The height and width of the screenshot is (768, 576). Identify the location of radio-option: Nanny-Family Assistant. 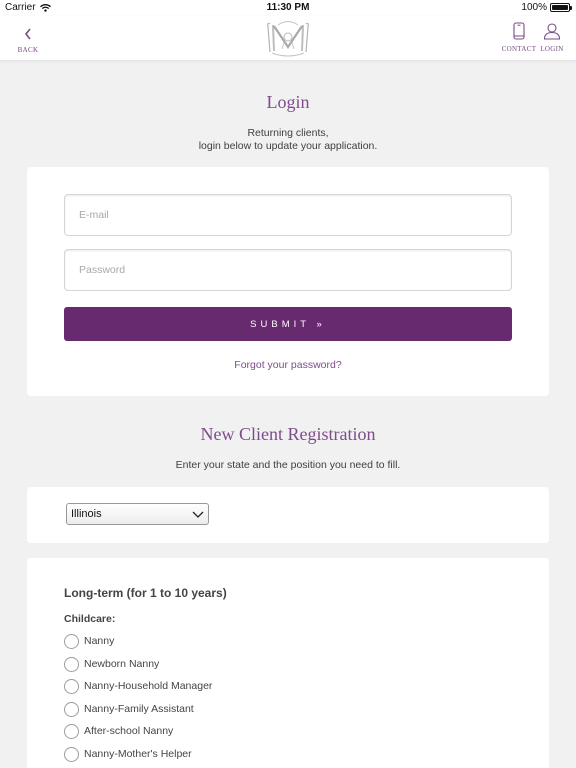
(129, 709).